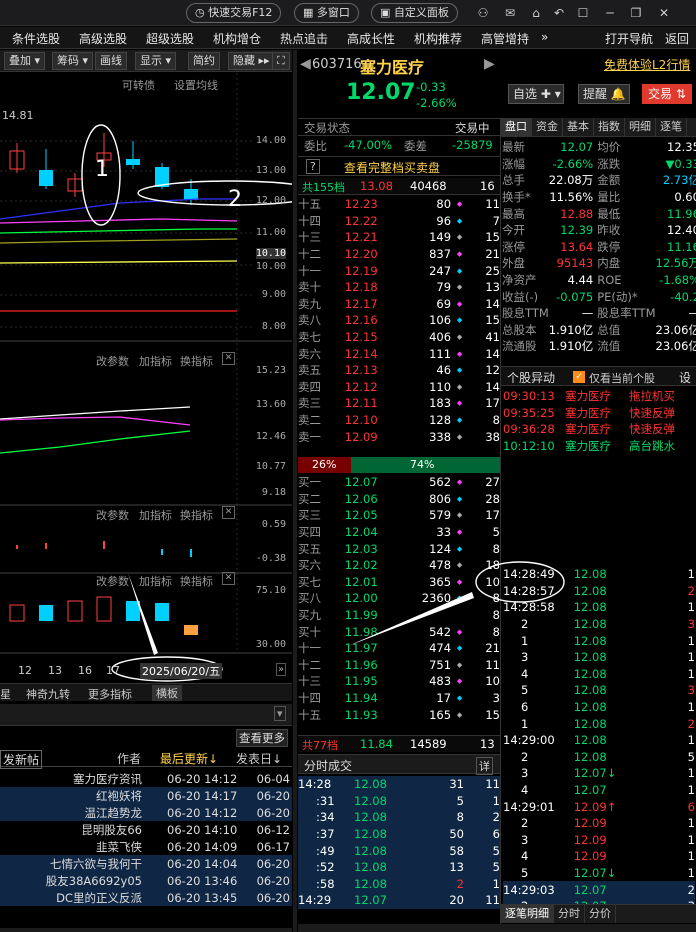  What do you see at coordinates (146, 880) in the screenshot?
I see `forum-row: 股友38A6692y05 06-20 13:46 06-20` at bounding box center [146, 880].